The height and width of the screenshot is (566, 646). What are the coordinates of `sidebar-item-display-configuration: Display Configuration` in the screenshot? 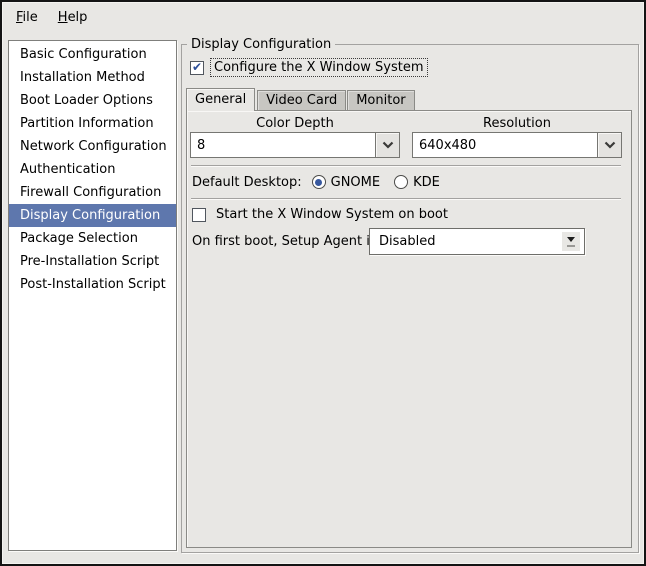 It's located at (92, 215).